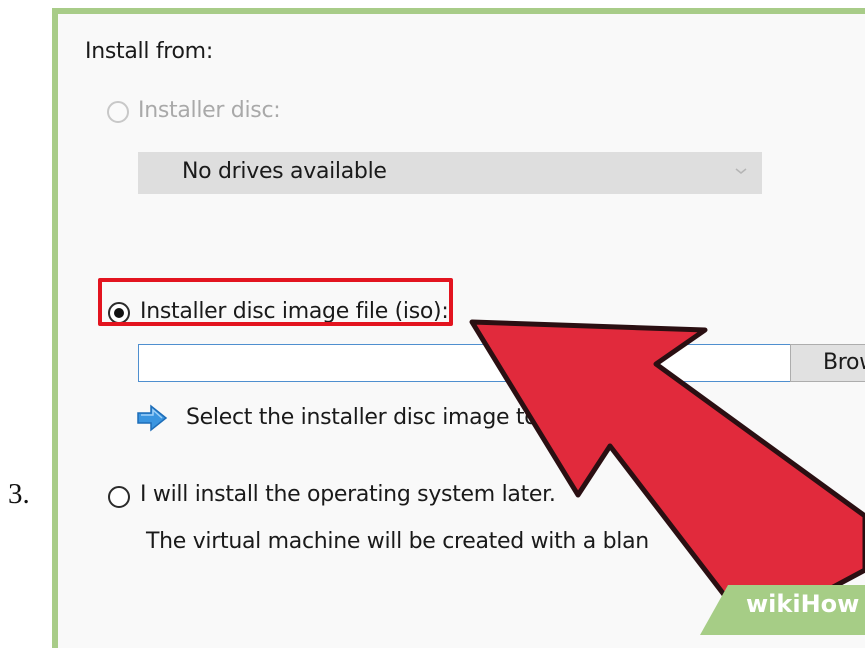 The image size is (865, 648). I want to click on drive-dropdown-value: No drives available, so click(284, 171).